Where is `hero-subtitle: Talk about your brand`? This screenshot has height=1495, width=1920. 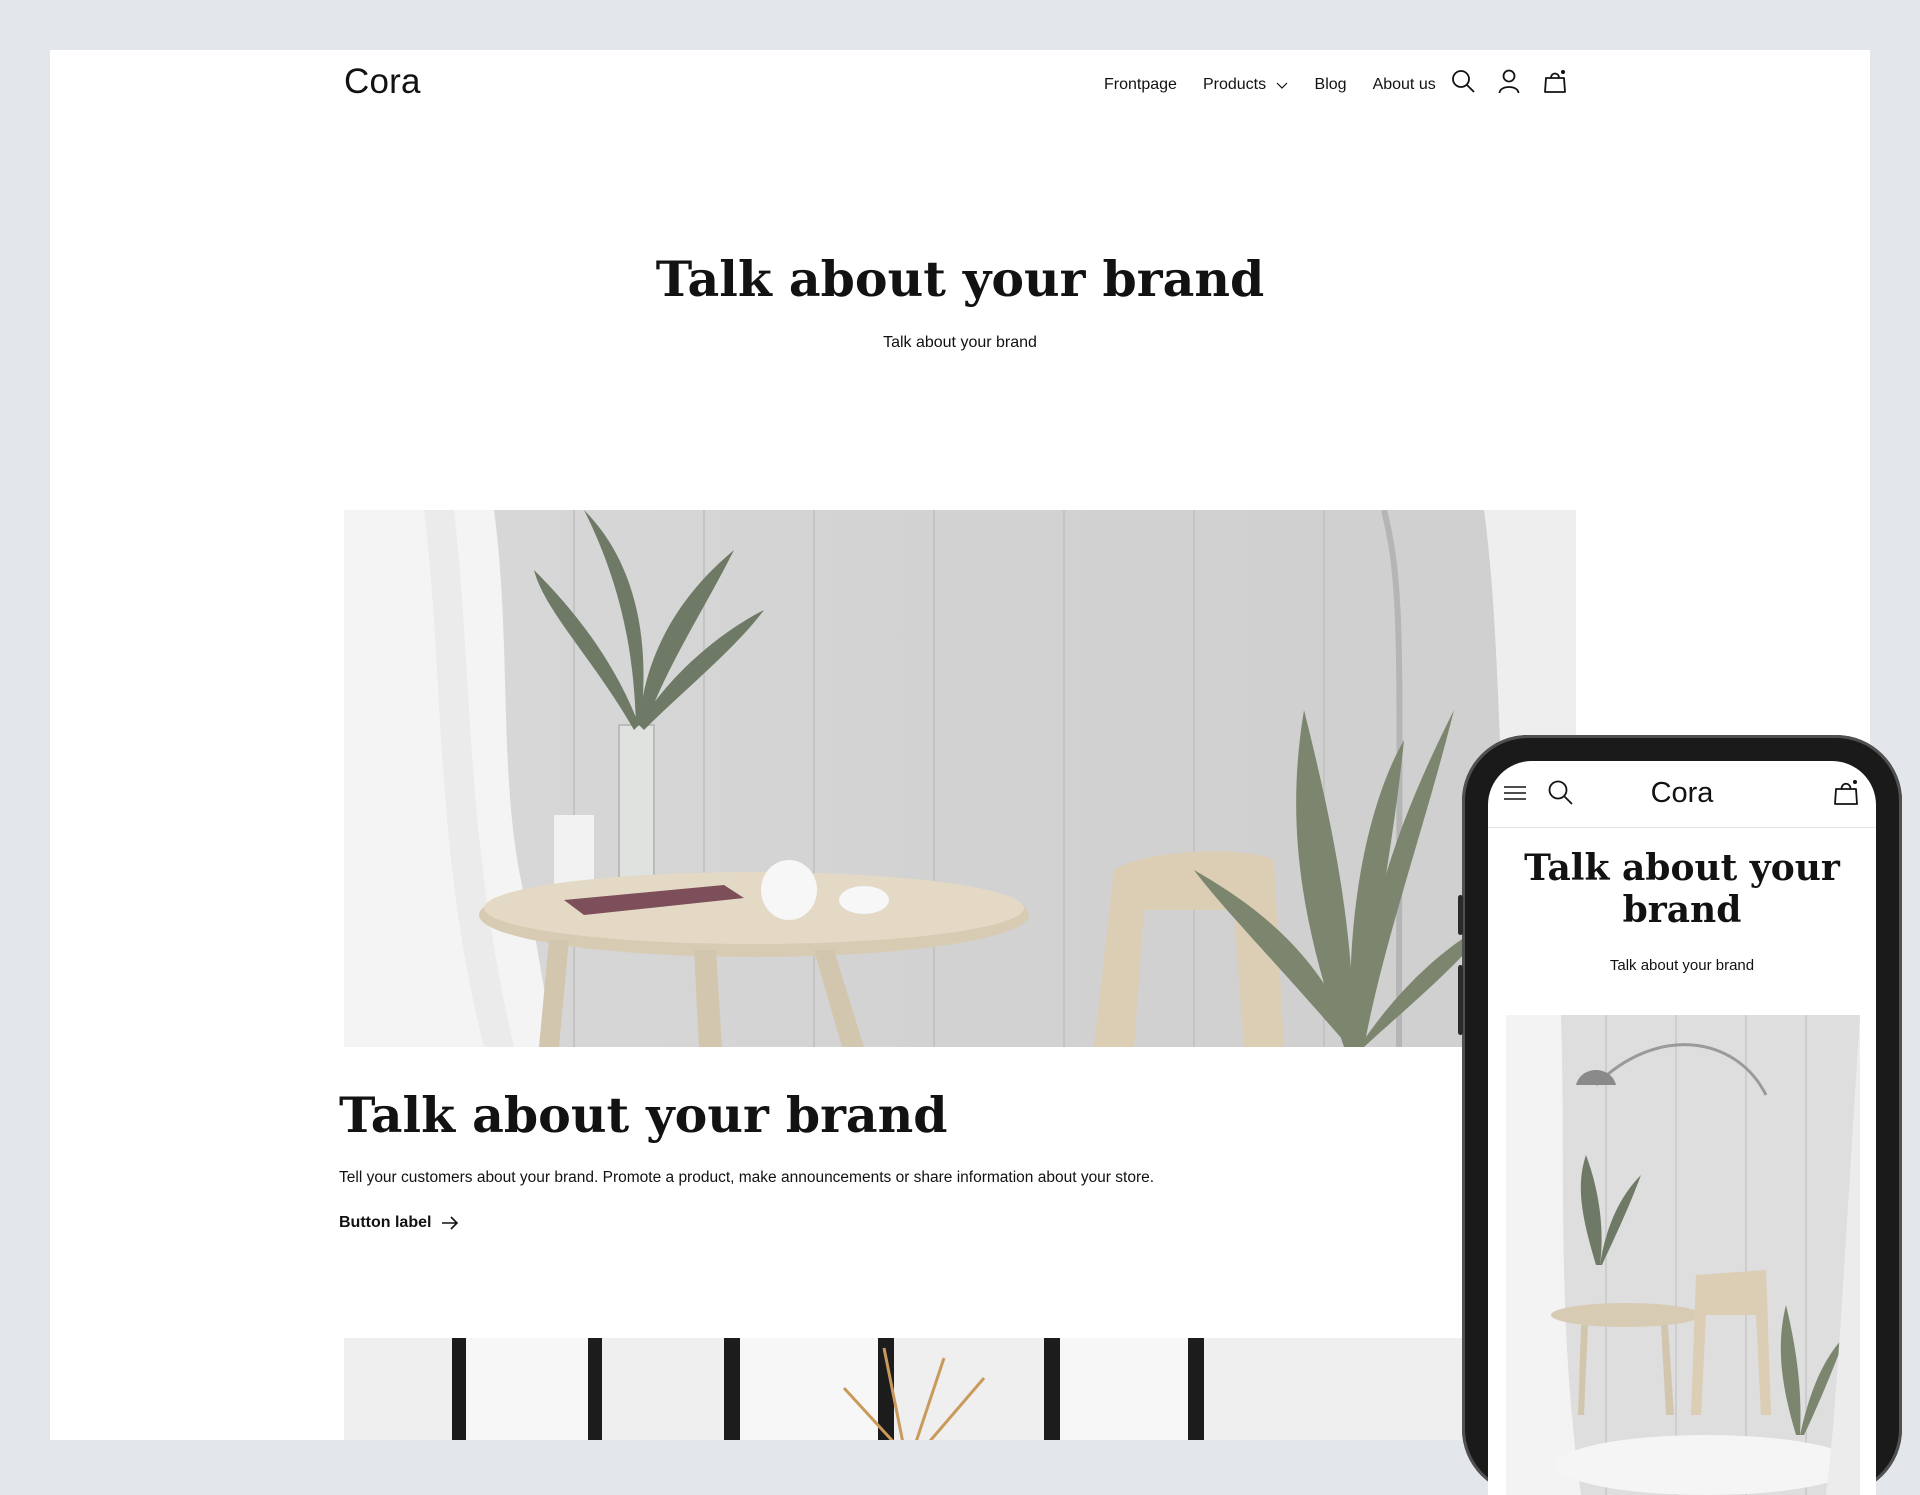 hero-subtitle: Talk about your brand is located at coordinates (960, 342).